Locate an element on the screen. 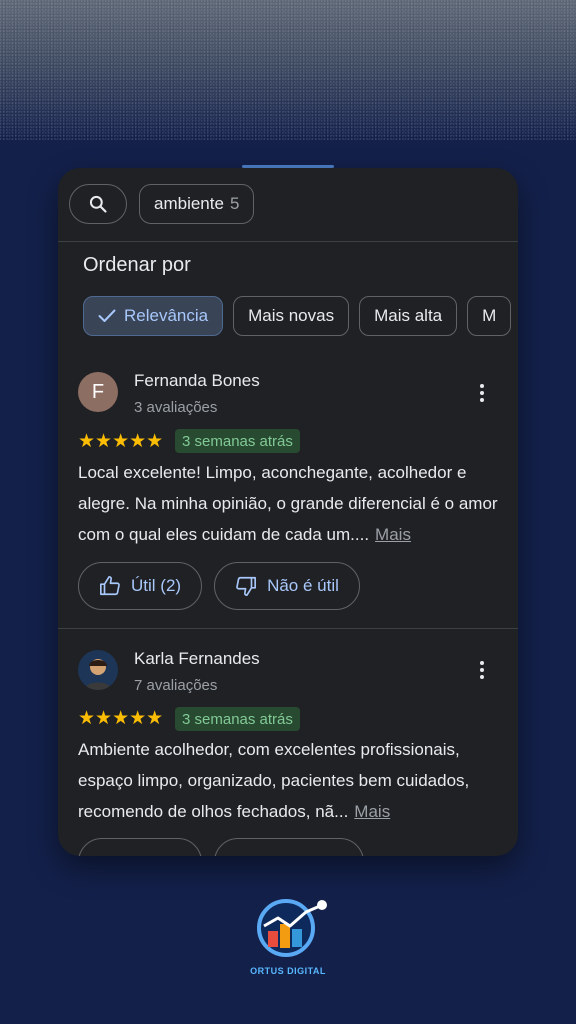 This screenshot has width=576, height=1024. sort-chip-partial: M is located at coordinates (489, 316).